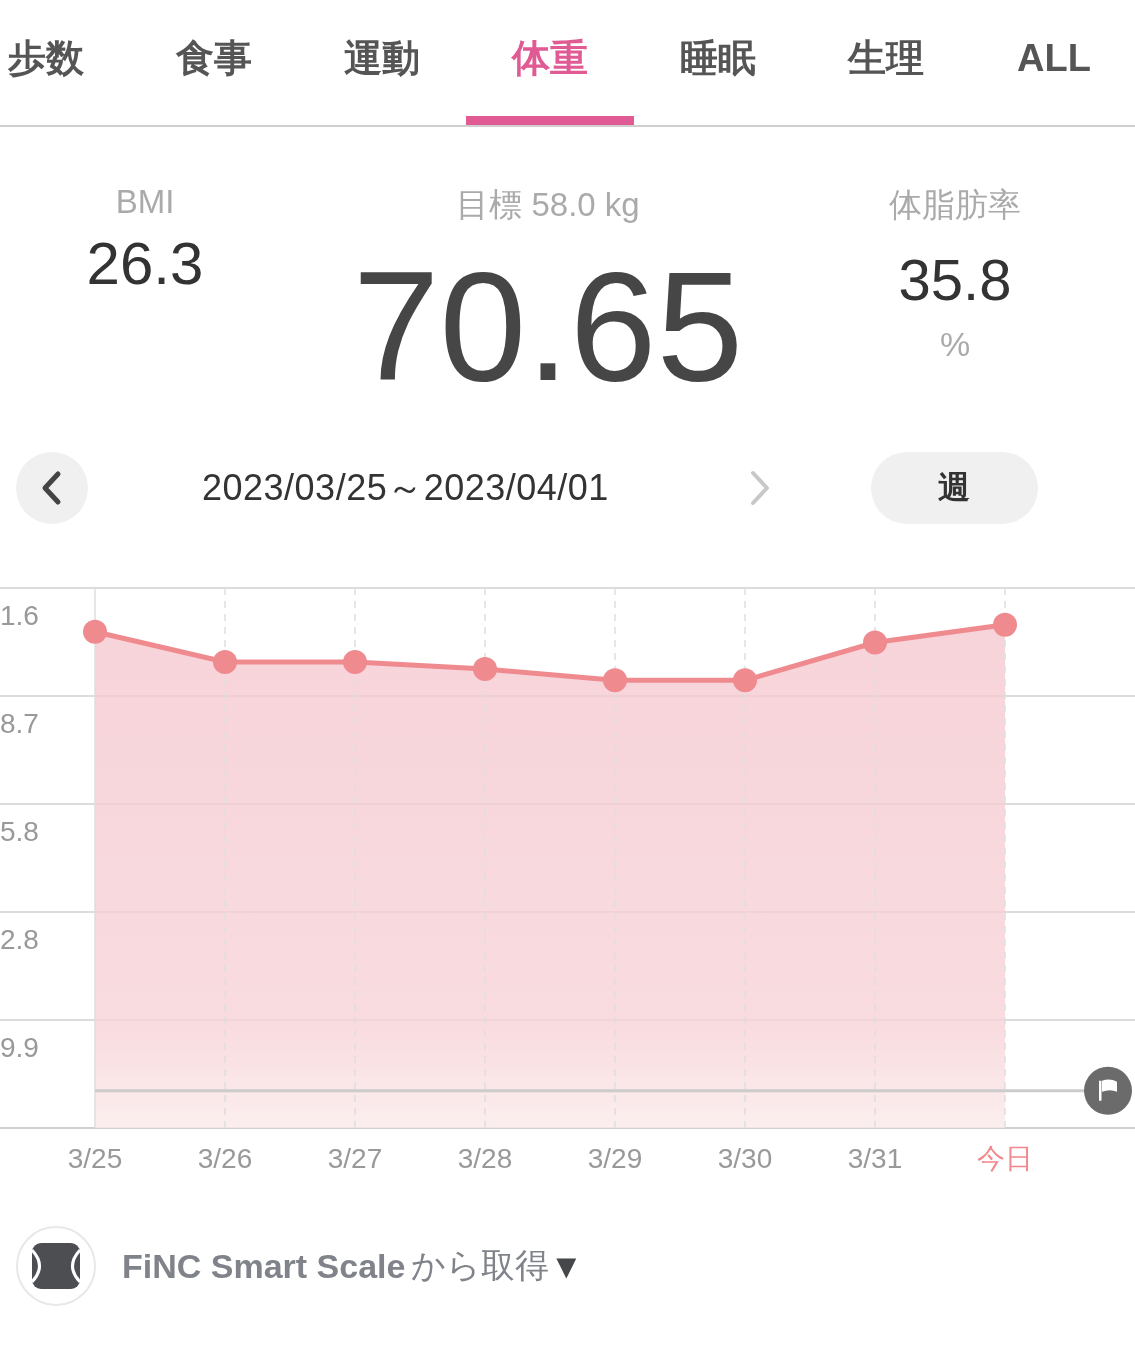 This screenshot has width=1135, height=1367. I want to click on x-axis-label: 3/29, so click(615, 1158).